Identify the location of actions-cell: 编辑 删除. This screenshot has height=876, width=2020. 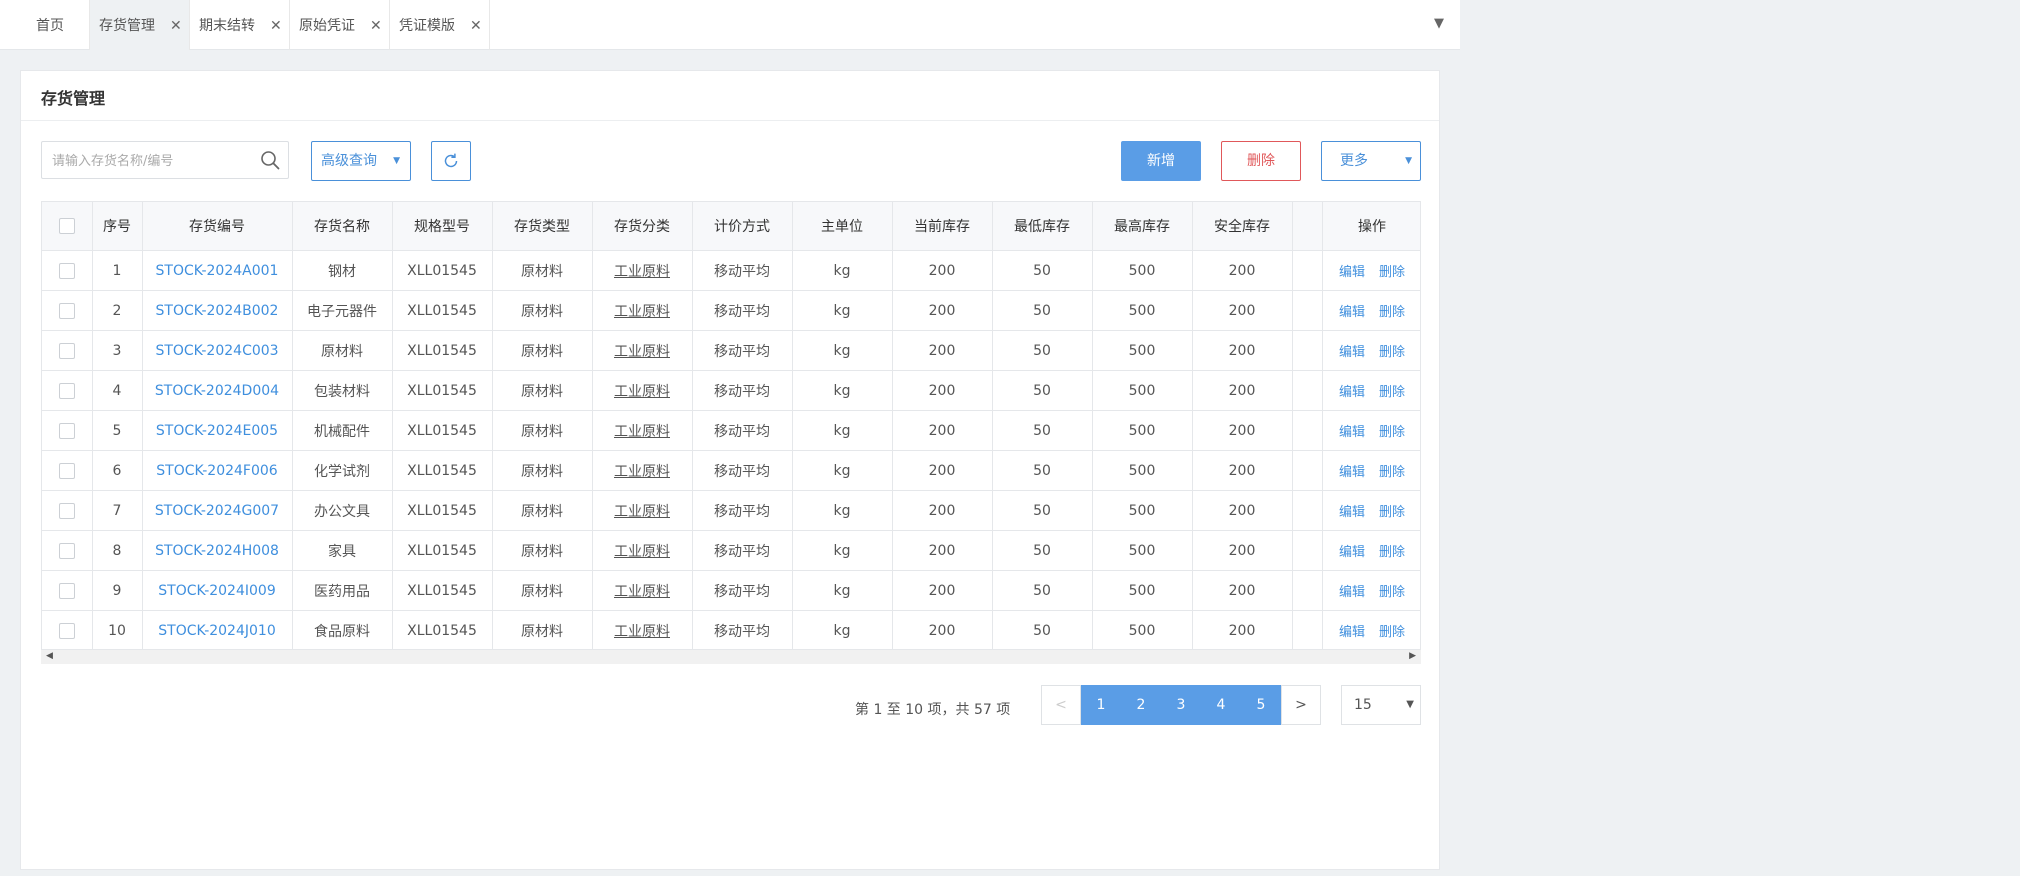
(1371, 470).